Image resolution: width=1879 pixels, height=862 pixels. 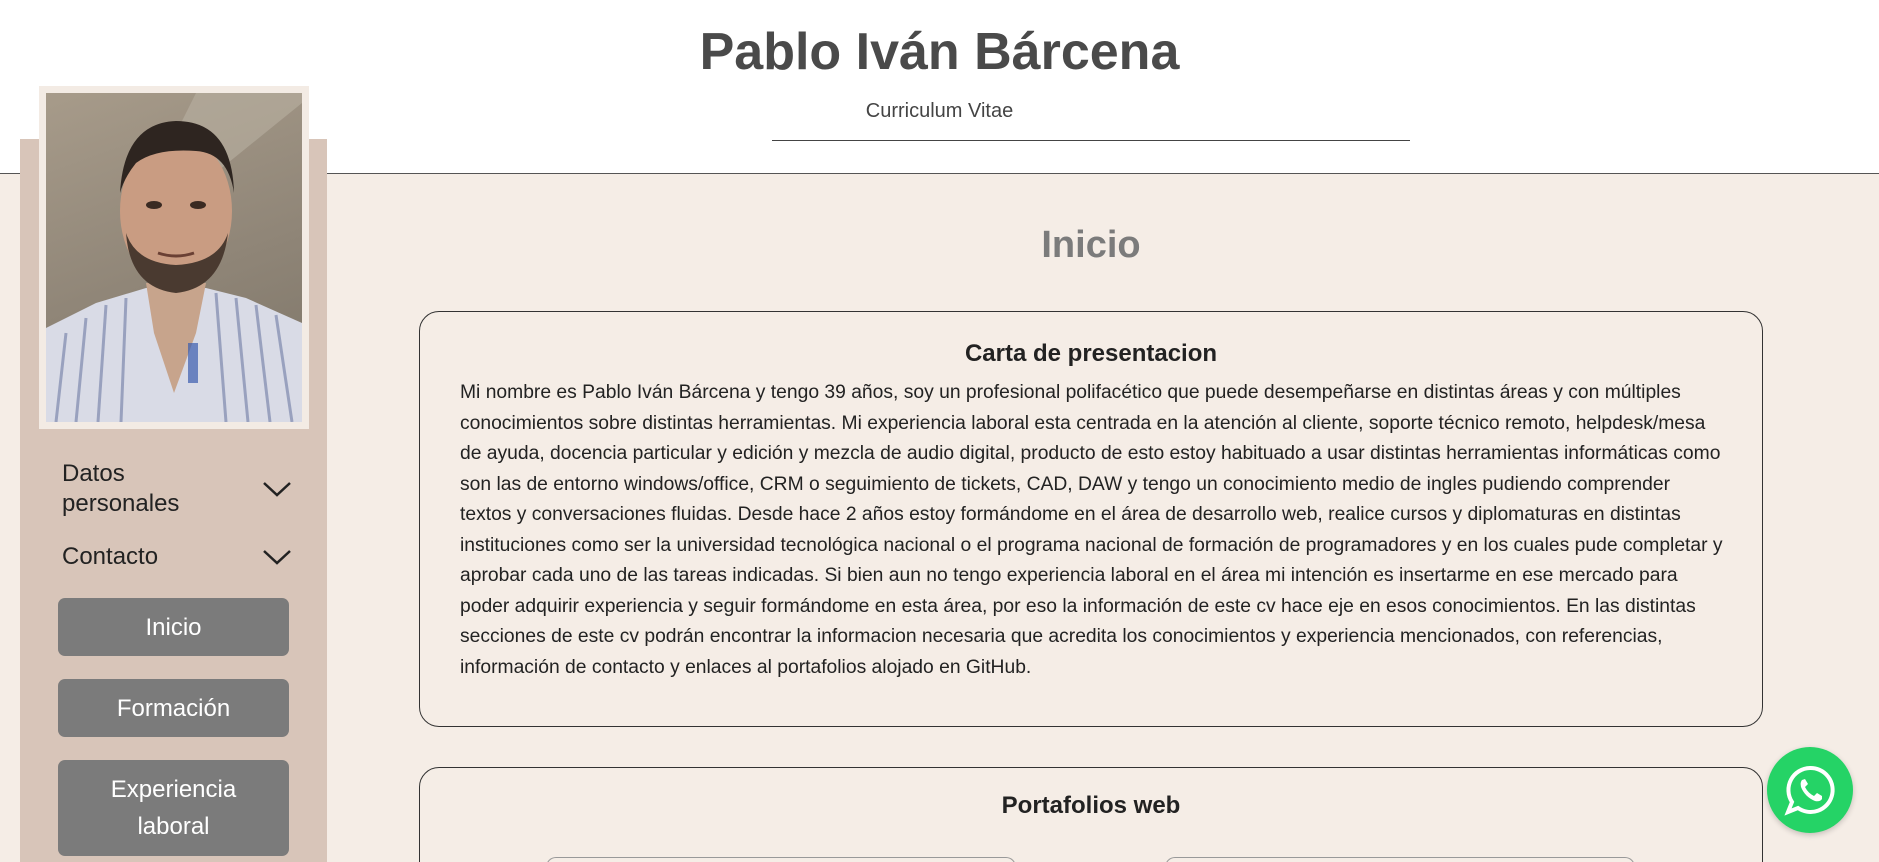 I want to click on page-title-name: Pablo Iván Bárcena, so click(x=939, y=52).